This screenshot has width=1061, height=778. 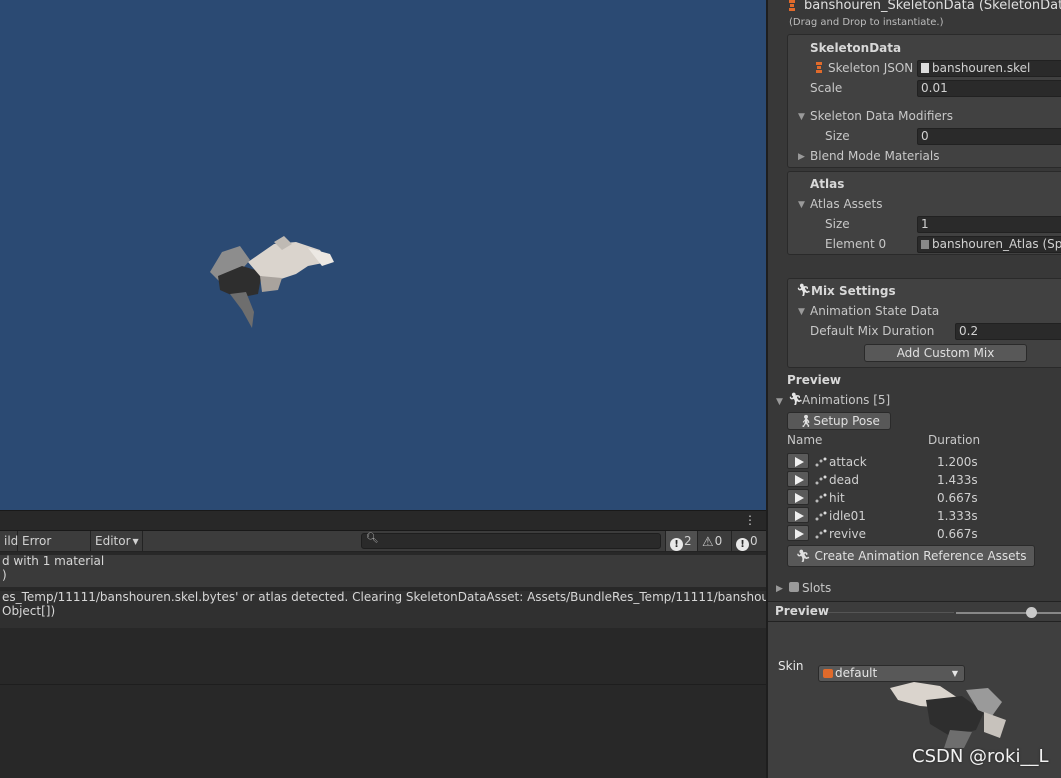 I want to click on animation-name: hit, so click(x=837, y=498).